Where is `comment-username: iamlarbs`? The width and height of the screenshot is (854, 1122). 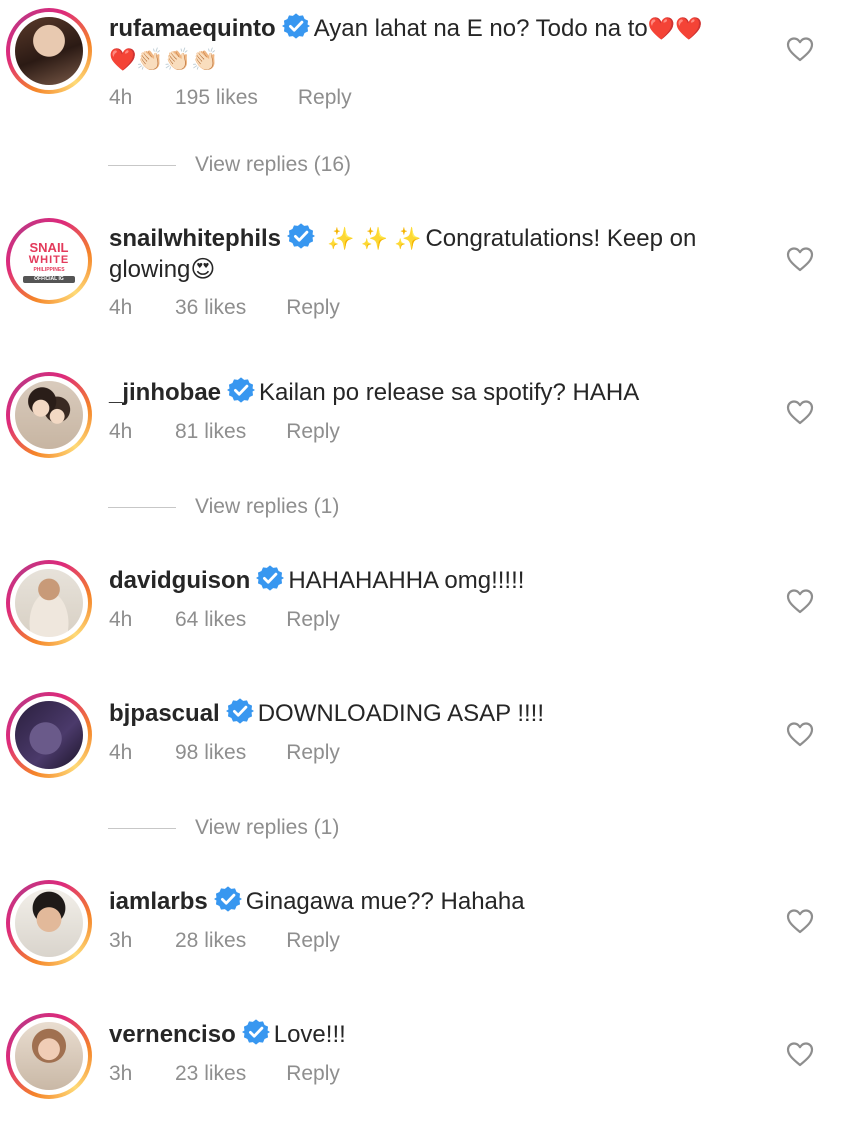
comment-username: iamlarbs is located at coordinates (158, 901).